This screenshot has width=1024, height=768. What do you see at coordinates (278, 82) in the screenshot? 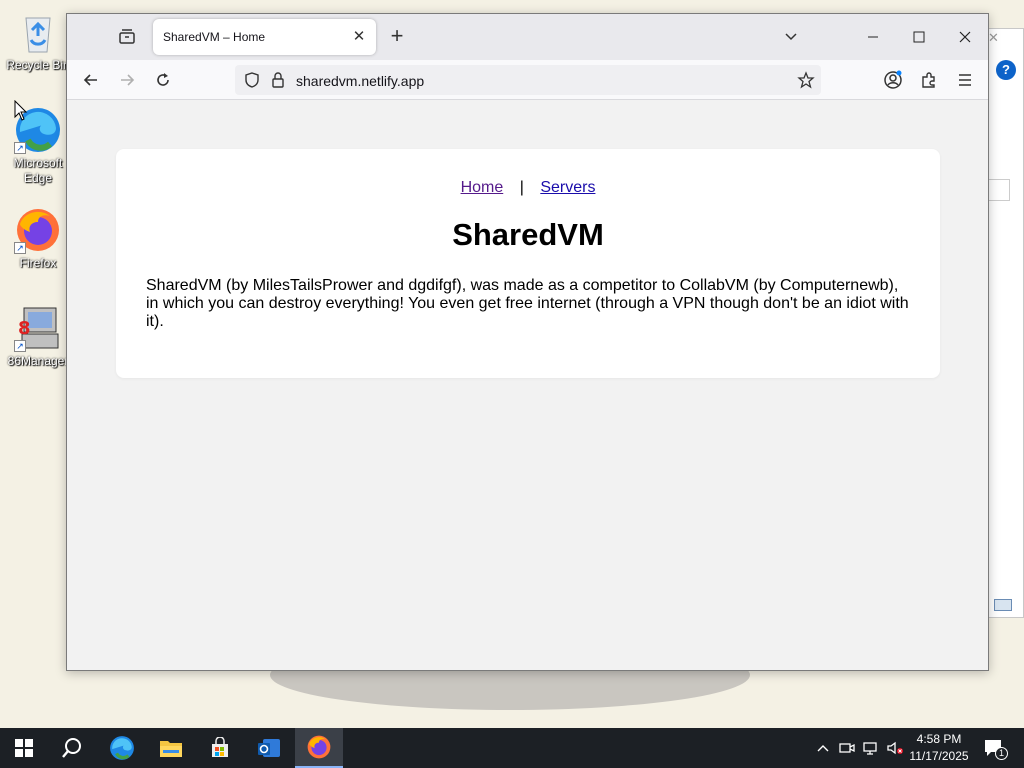
I see `lock-icon` at bounding box center [278, 82].